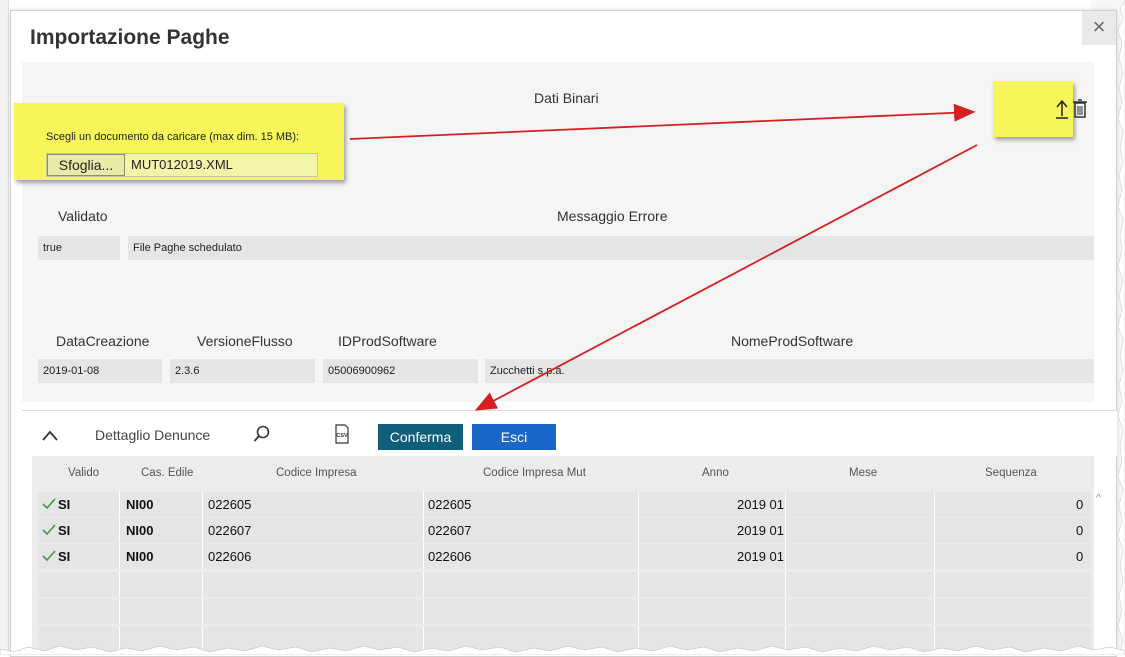 This screenshot has height=657, width=1125. Describe the element at coordinates (715, 473) in the screenshot. I see `column-header-anno: Anno` at that location.